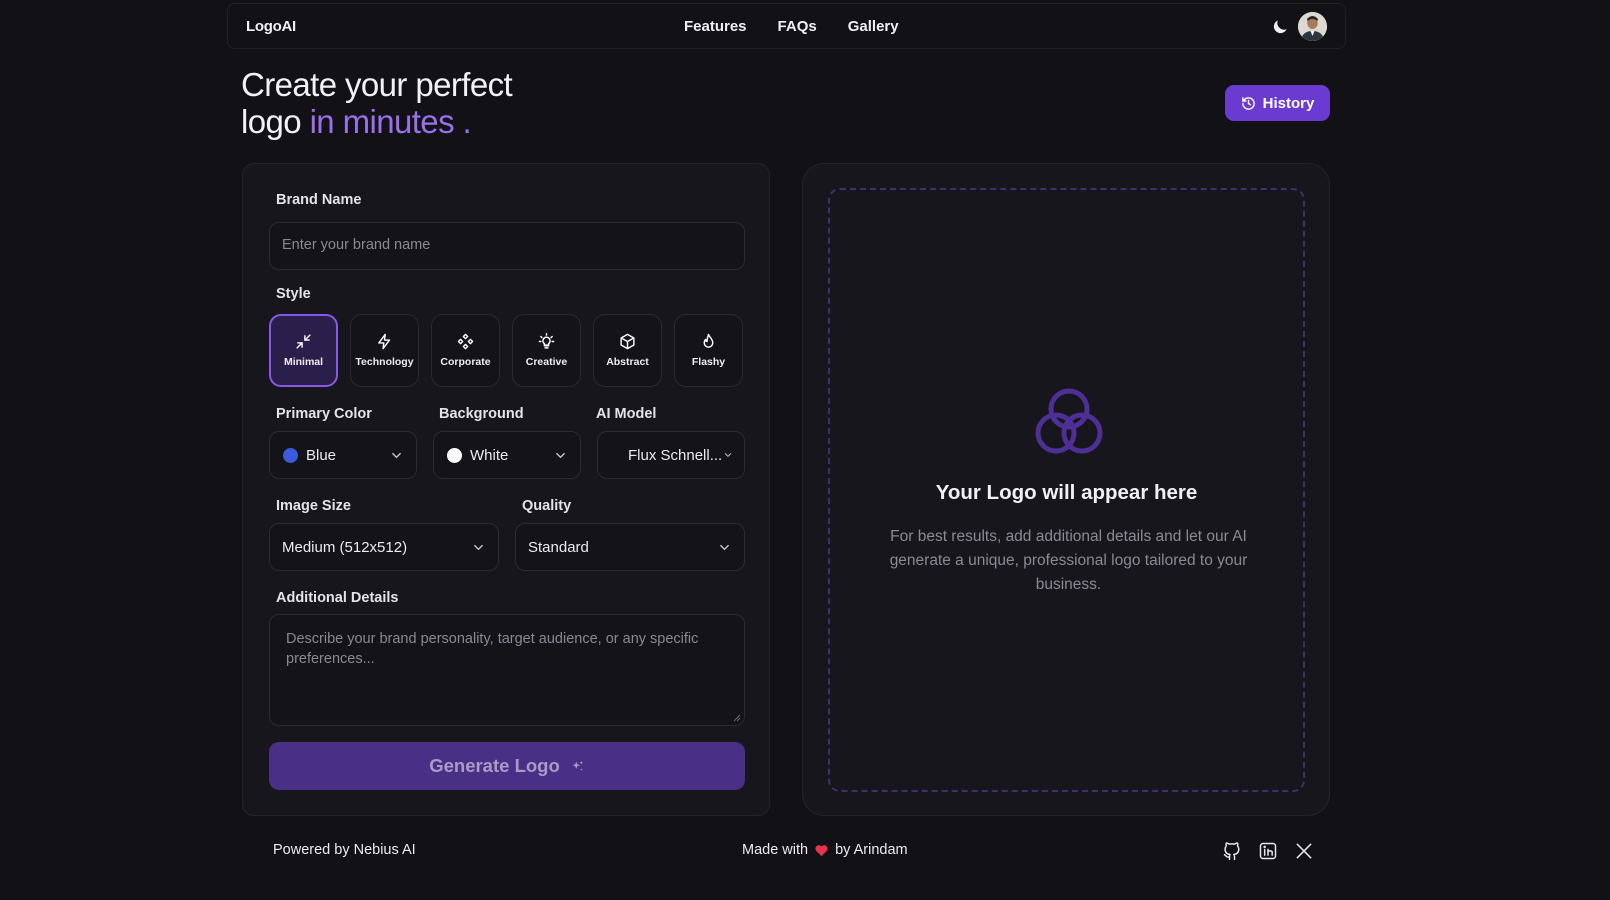 The height and width of the screenshot is (900, 1610). I want to click on ai-model-label: AI Model, so click(626, 414).